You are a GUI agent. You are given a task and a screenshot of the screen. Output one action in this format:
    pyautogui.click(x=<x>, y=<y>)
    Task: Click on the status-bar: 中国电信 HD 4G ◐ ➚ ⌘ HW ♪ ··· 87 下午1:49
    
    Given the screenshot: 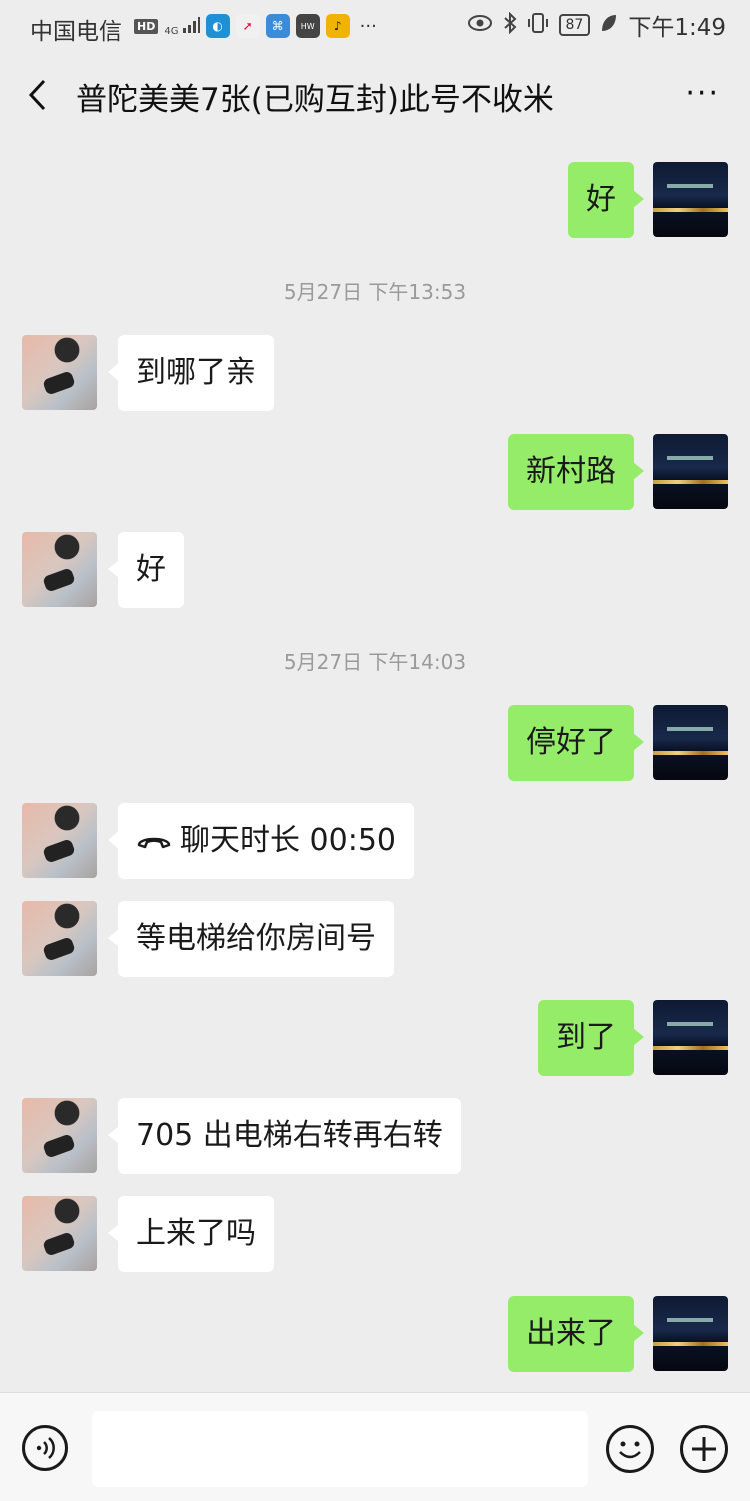 What is the action you would take?
    pyautogui.click(x=375, y=26)
    